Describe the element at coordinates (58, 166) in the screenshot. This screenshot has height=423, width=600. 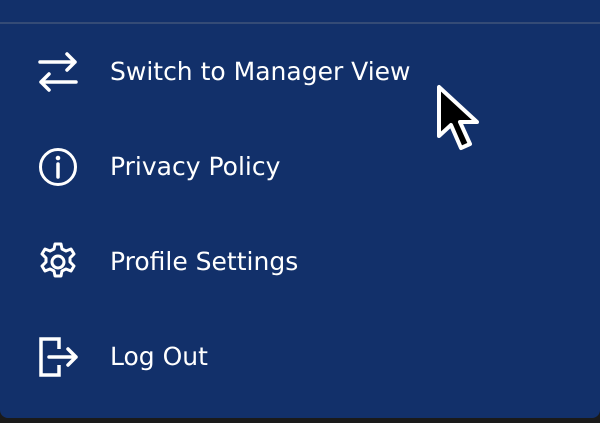
I see `info-icon` at that location.